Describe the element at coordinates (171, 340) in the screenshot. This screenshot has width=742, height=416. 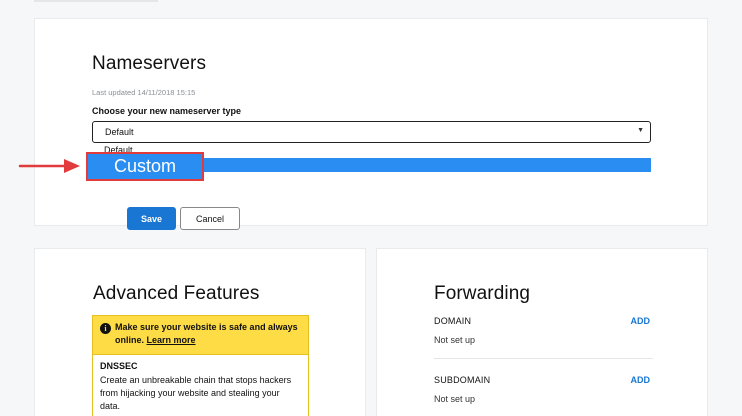
I see `learn-more-link: Learn more` at that location.